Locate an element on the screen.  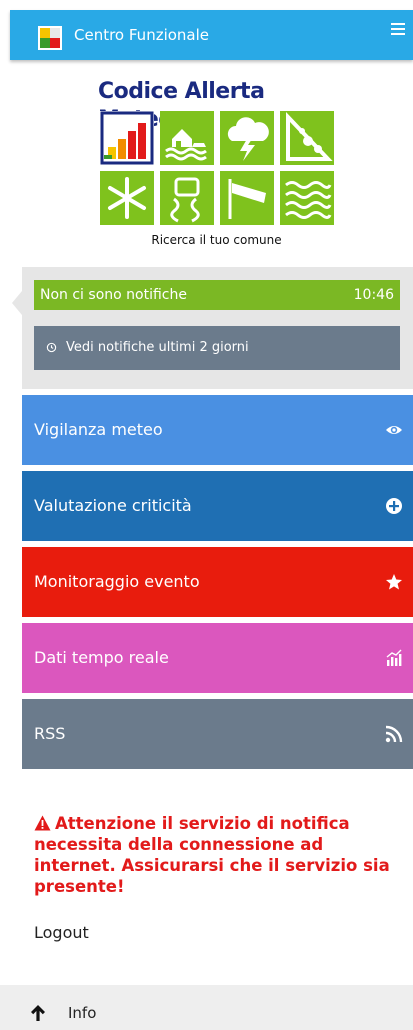
chart-icon is located at coordinates (394, 657).